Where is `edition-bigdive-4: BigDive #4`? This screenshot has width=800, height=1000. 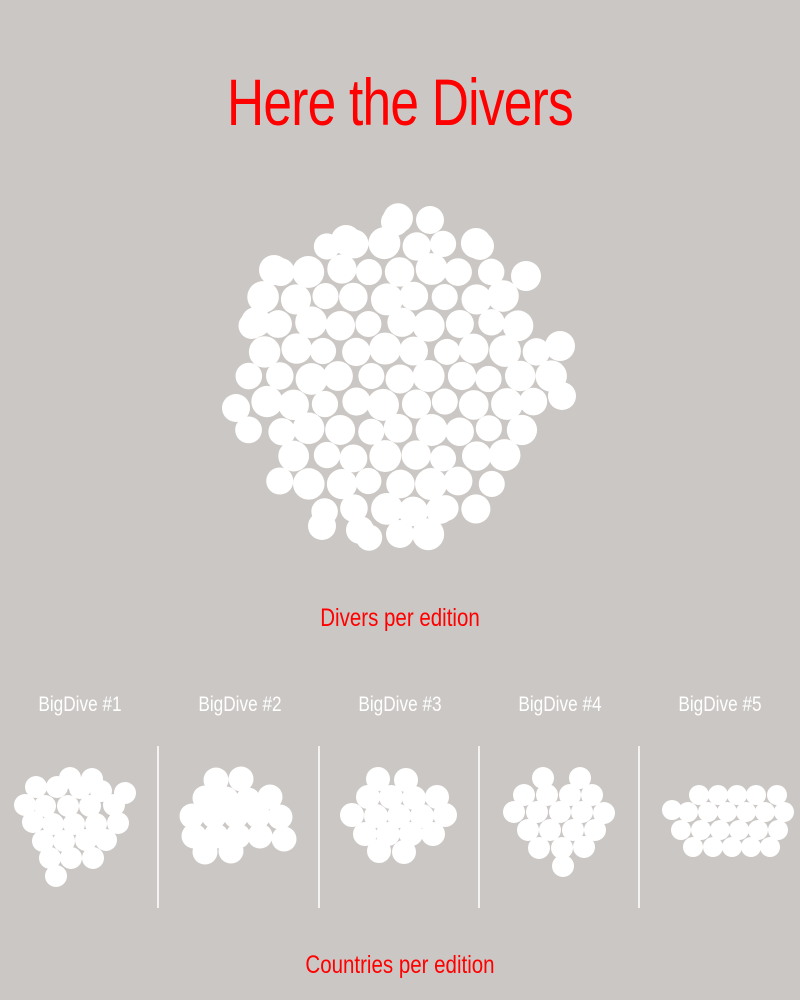 edition-bigdive-4: BigDive #4 is located at coordinates (560, 799).